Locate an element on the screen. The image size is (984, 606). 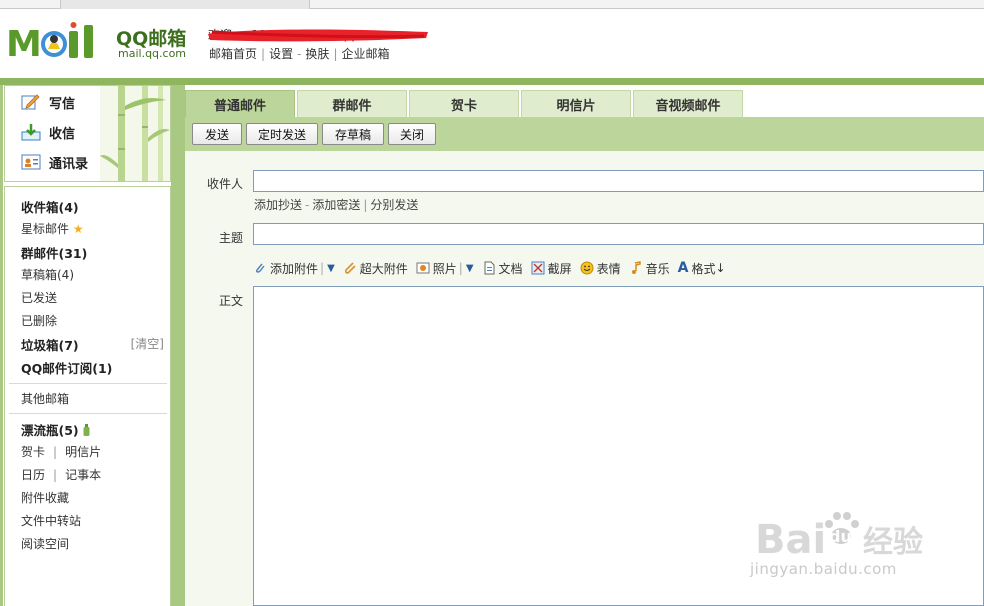
link-settings: 设置 is located at coordinates (281, 54).